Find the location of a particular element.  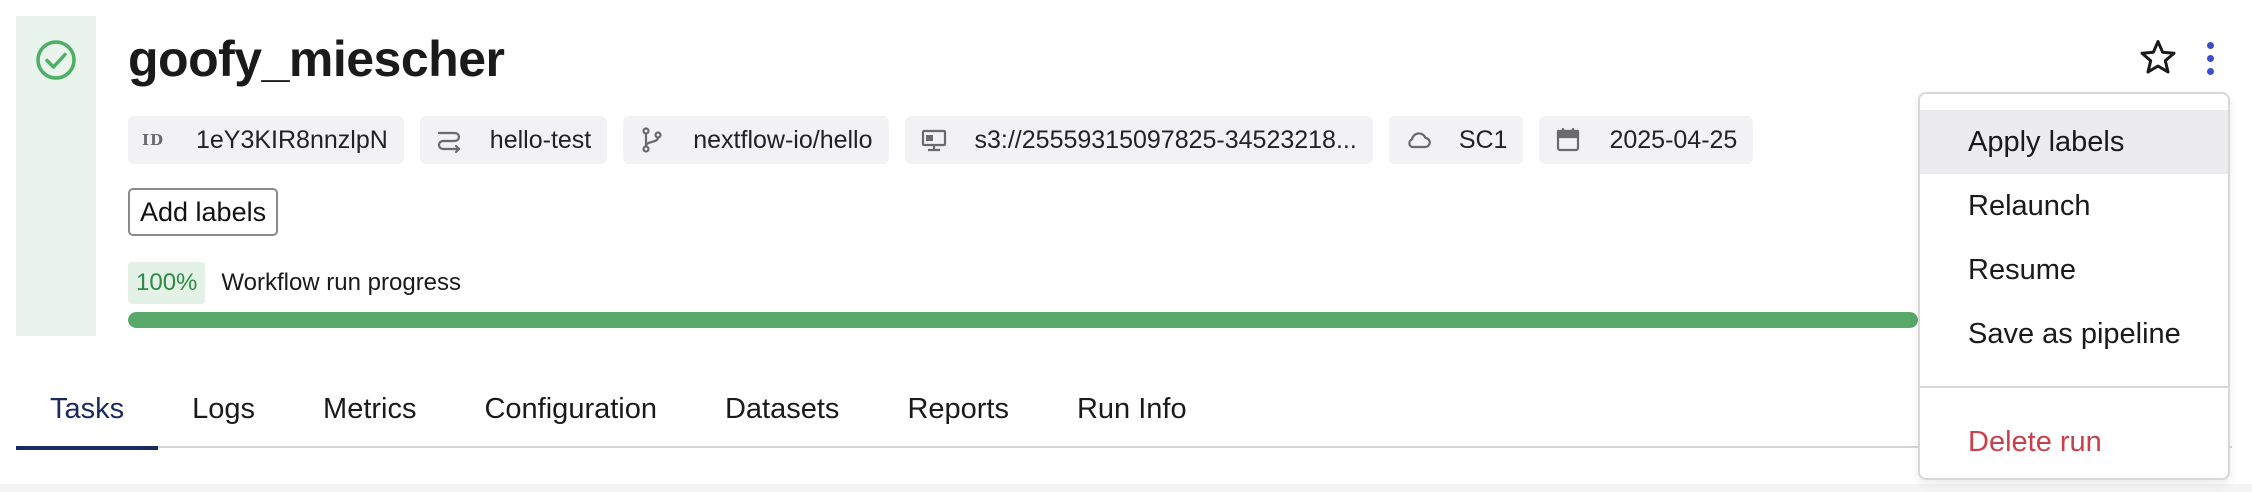

menu-item-delete-run: Delete run is located at coordinates (2074, 442).